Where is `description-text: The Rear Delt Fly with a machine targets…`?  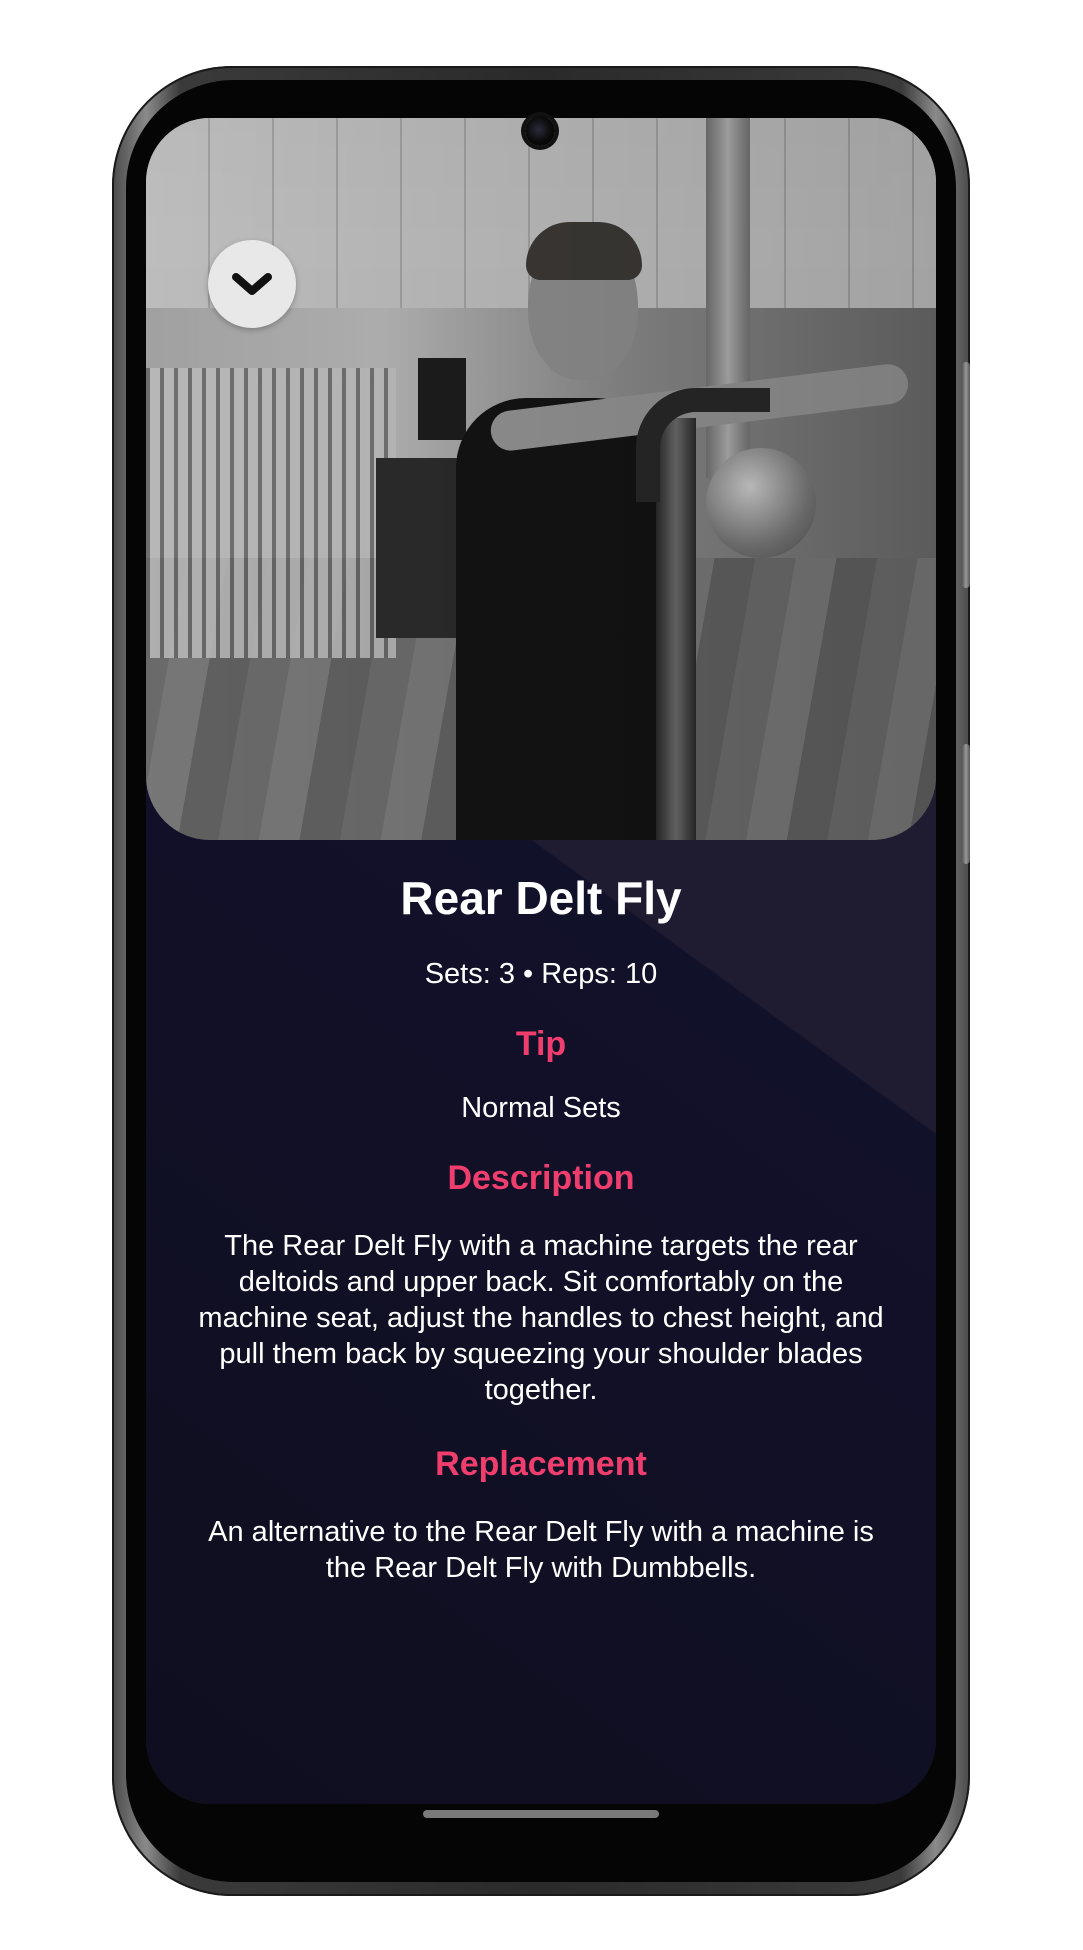
description-text: The Rear Delt Fly with a machine targets… is located at coordinates (541, 1318).